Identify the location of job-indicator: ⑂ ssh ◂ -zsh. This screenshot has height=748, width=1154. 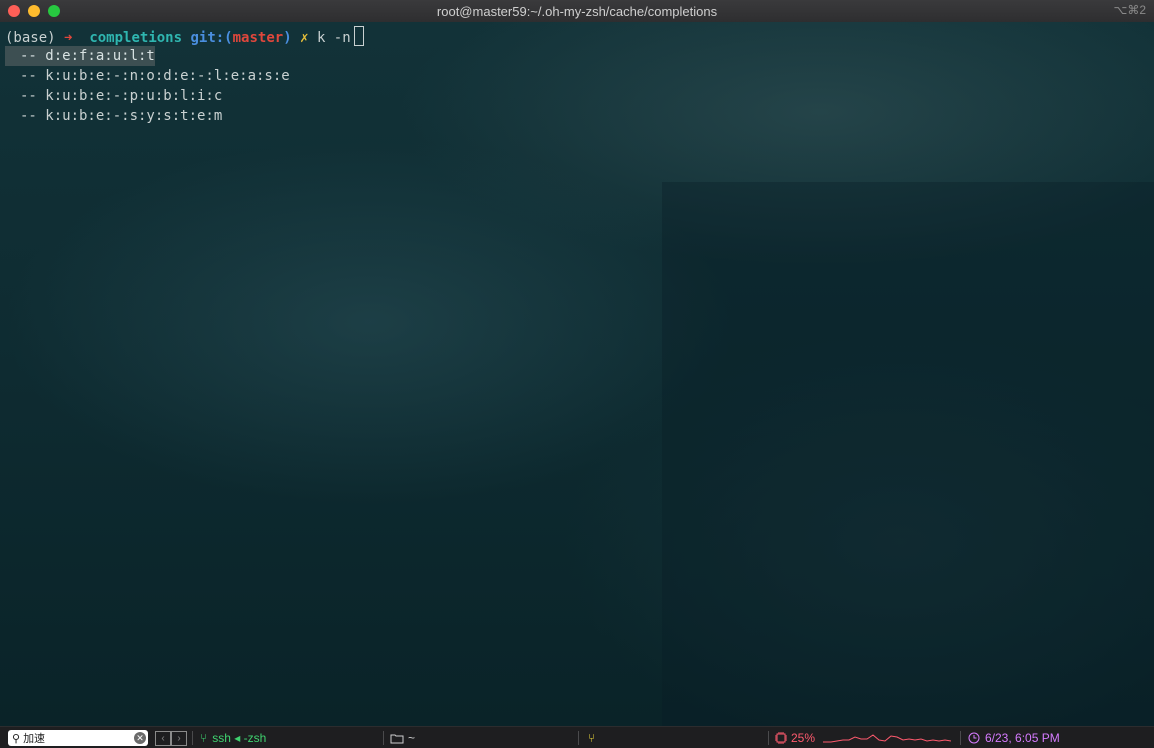
(233, 737).